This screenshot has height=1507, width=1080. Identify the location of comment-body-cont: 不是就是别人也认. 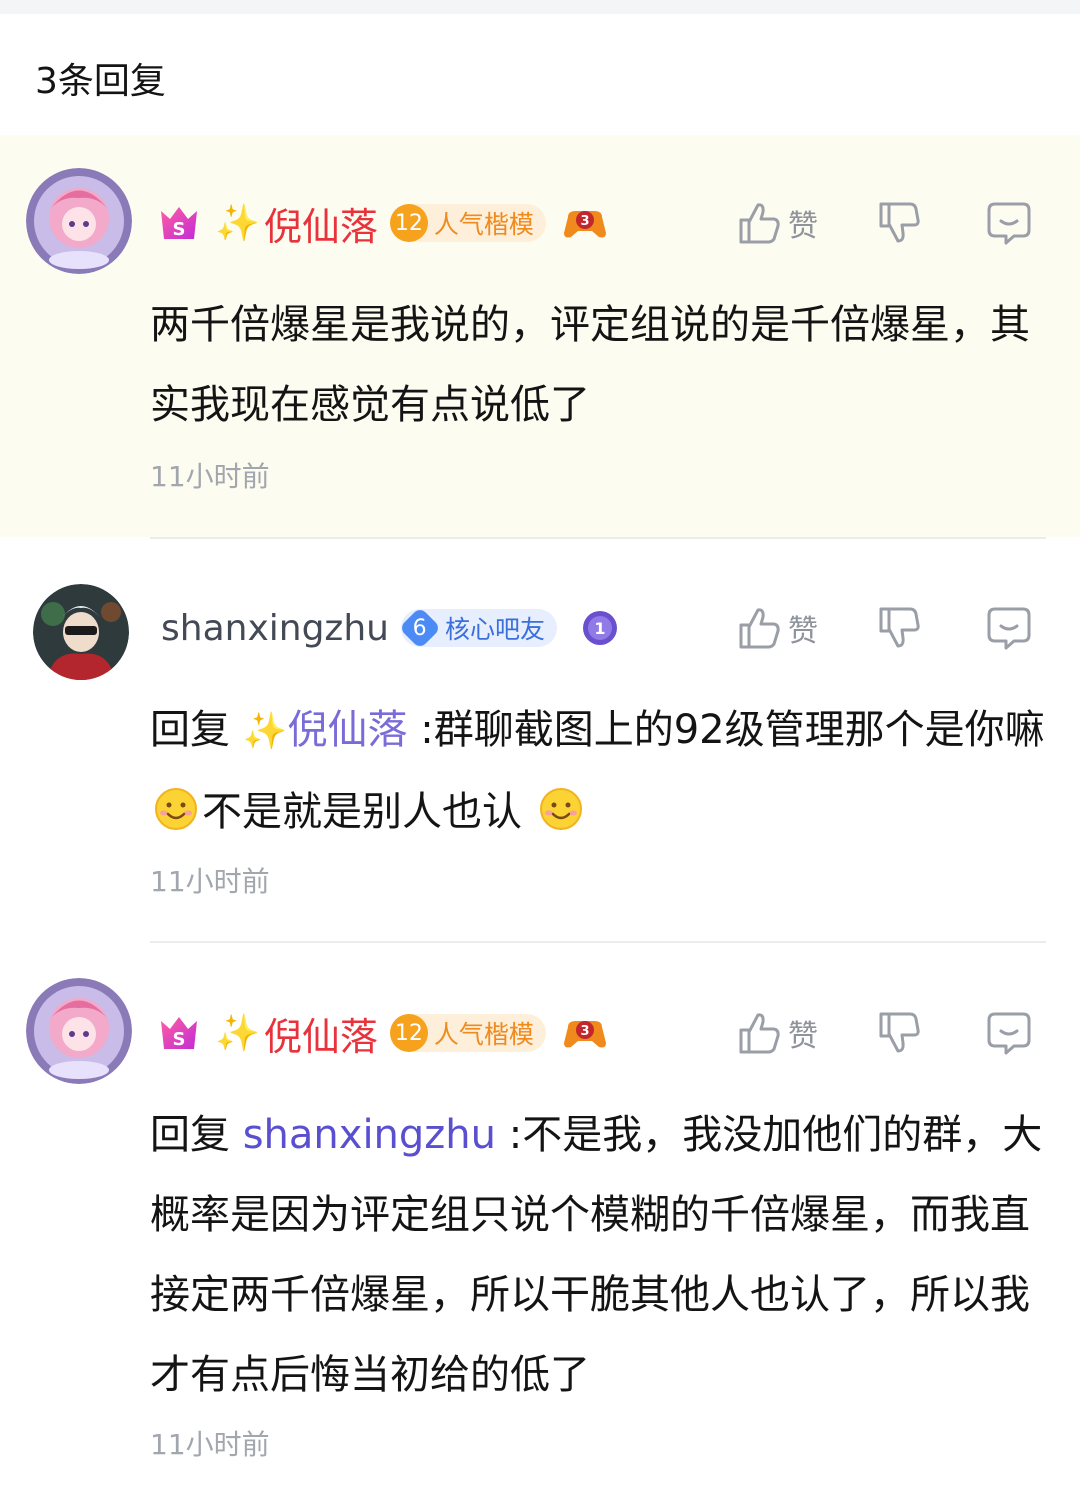
(362, 812).